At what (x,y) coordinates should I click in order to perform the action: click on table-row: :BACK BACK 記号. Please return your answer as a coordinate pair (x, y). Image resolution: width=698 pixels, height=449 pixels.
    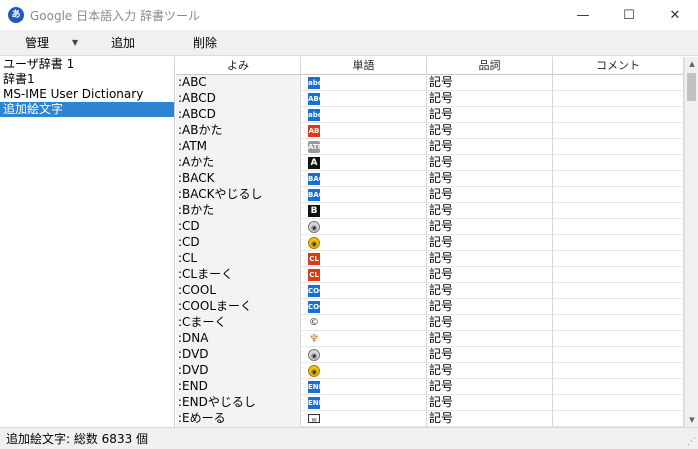
    Looking at the image, I should click on (430, 179).